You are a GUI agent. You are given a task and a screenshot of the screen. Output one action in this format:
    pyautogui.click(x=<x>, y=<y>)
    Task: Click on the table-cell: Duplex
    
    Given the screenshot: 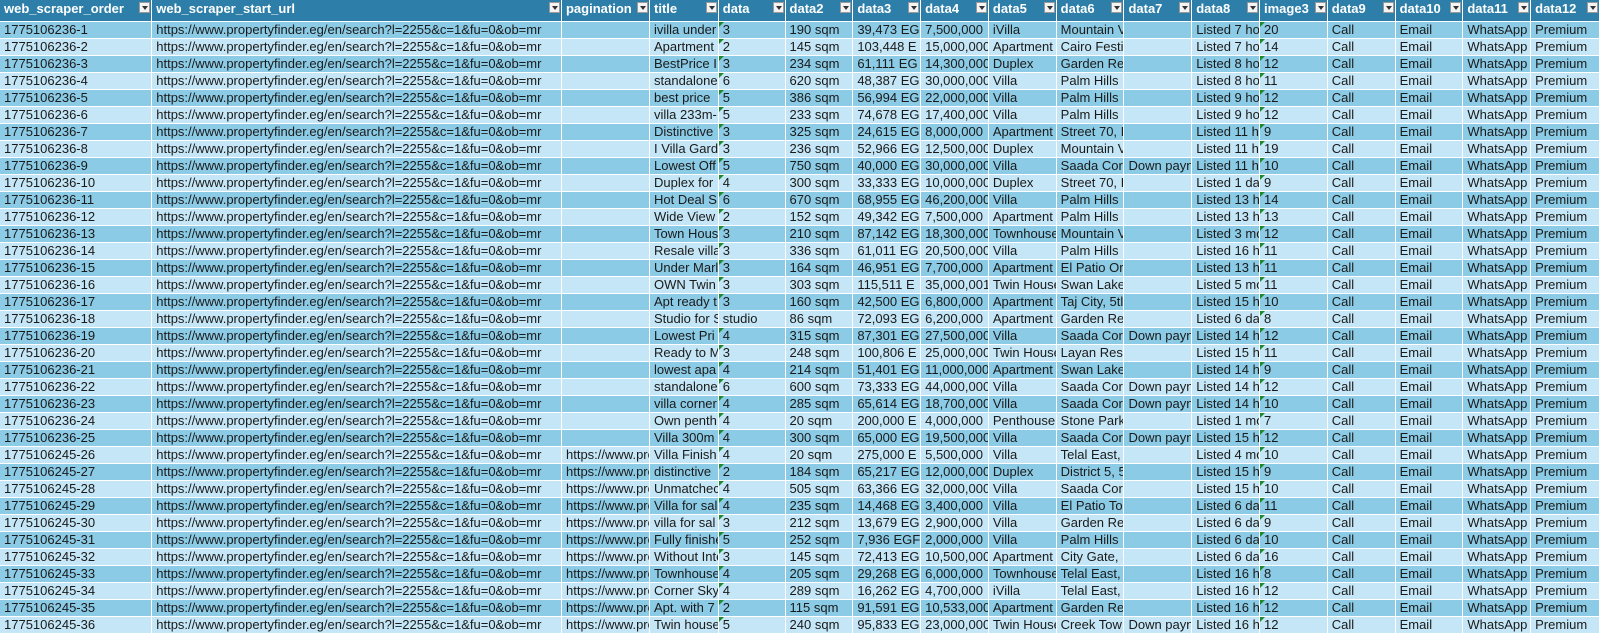 What is the action you would take?
    pyautogui.click(x=1022, y=183)
    